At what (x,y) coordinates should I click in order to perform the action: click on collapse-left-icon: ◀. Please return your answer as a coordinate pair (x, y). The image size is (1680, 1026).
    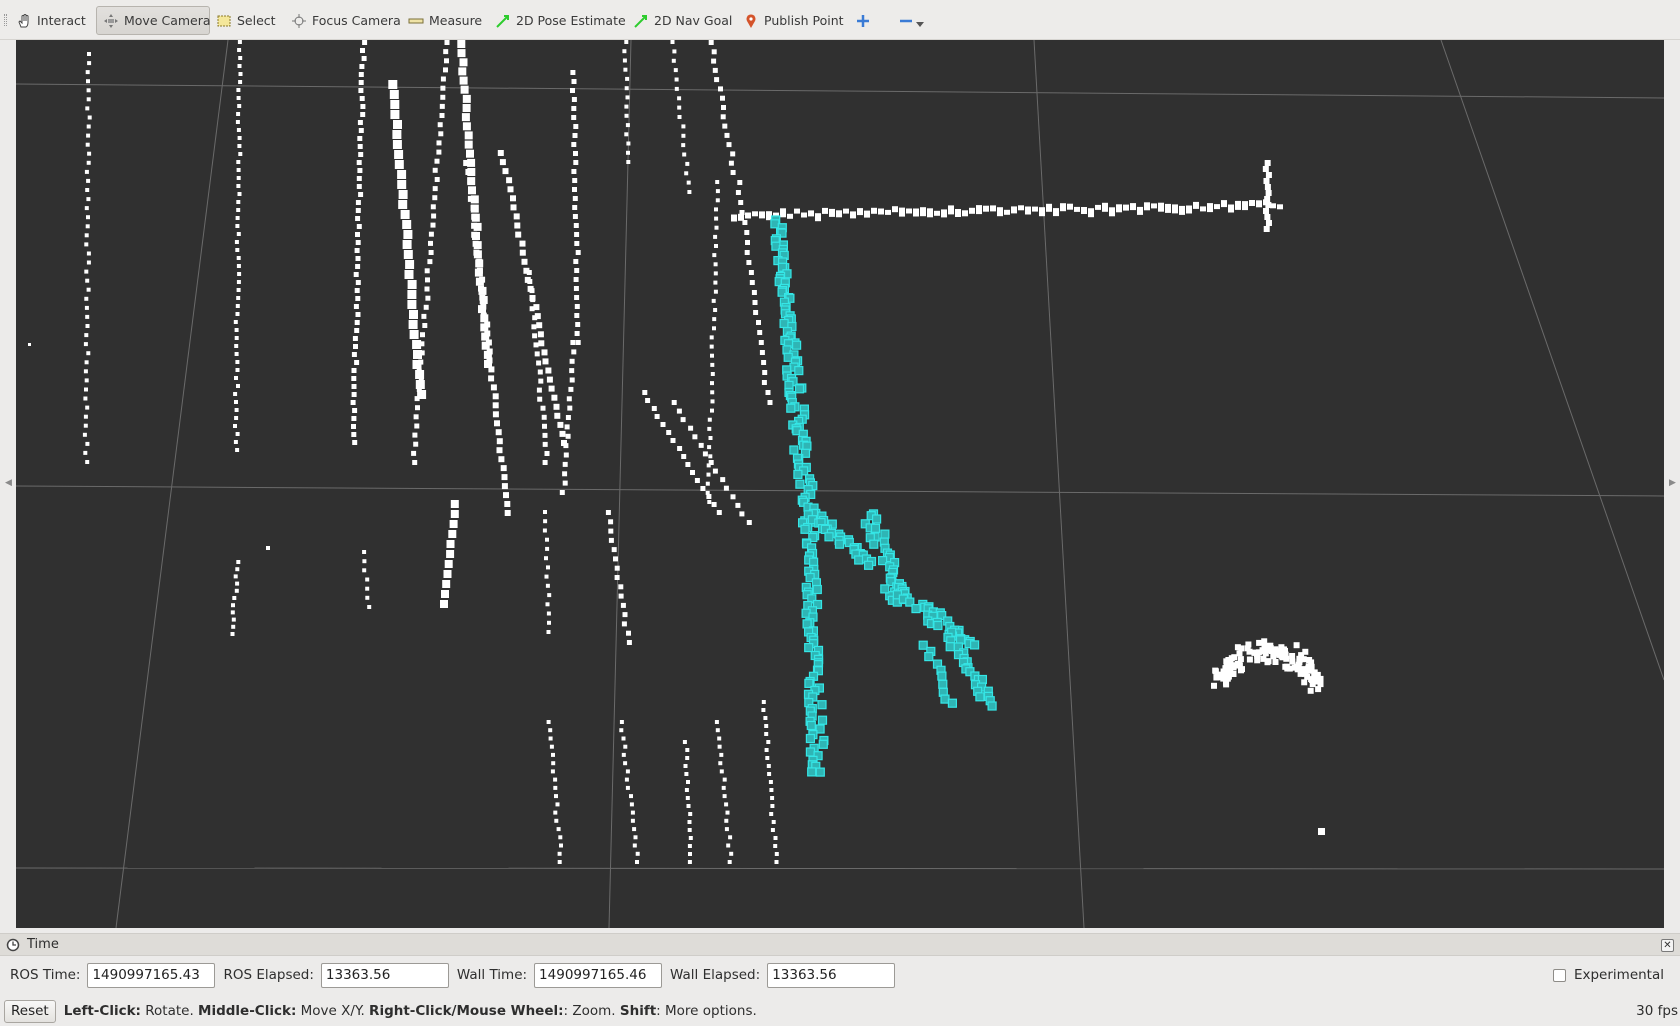
    Looking at the image, I should click on (9, 483).